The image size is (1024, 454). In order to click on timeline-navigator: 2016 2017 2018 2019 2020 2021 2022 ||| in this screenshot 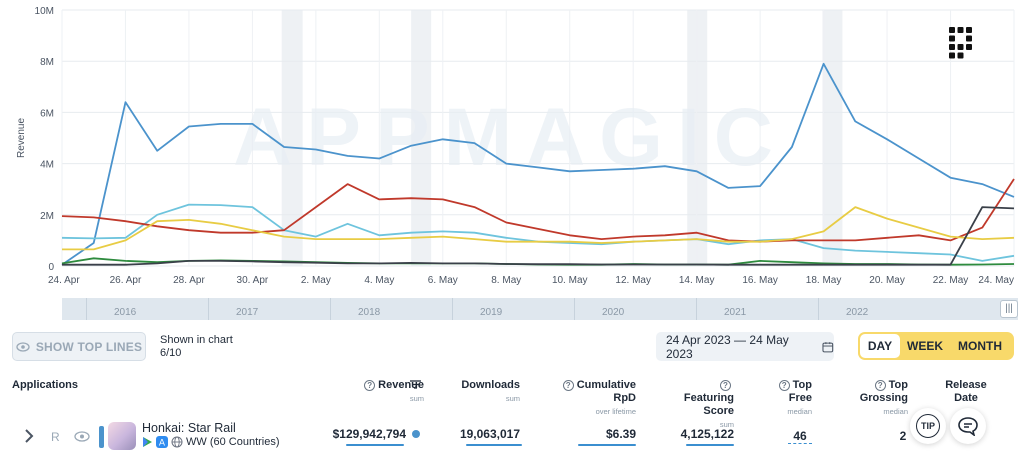, I will do `click(540, 309)`.